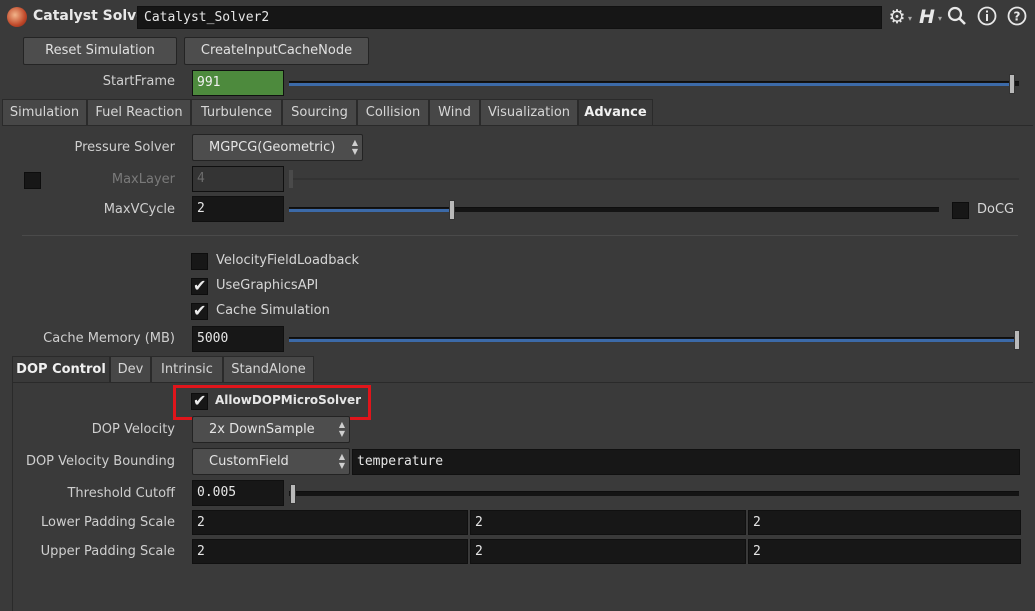 The image size is (1035, 611). I want to click on tab-turbulence: Turbulence, so click(236, 112).